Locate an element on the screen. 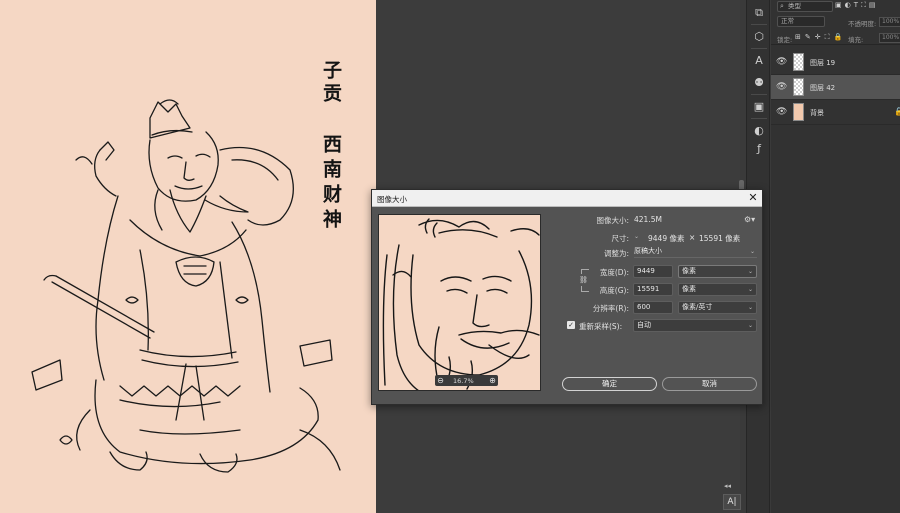 This screenshot has width=900, height=513. lock-options-icons: ⊞✎✛⛶🔒 is located at coordinates (820, 37).